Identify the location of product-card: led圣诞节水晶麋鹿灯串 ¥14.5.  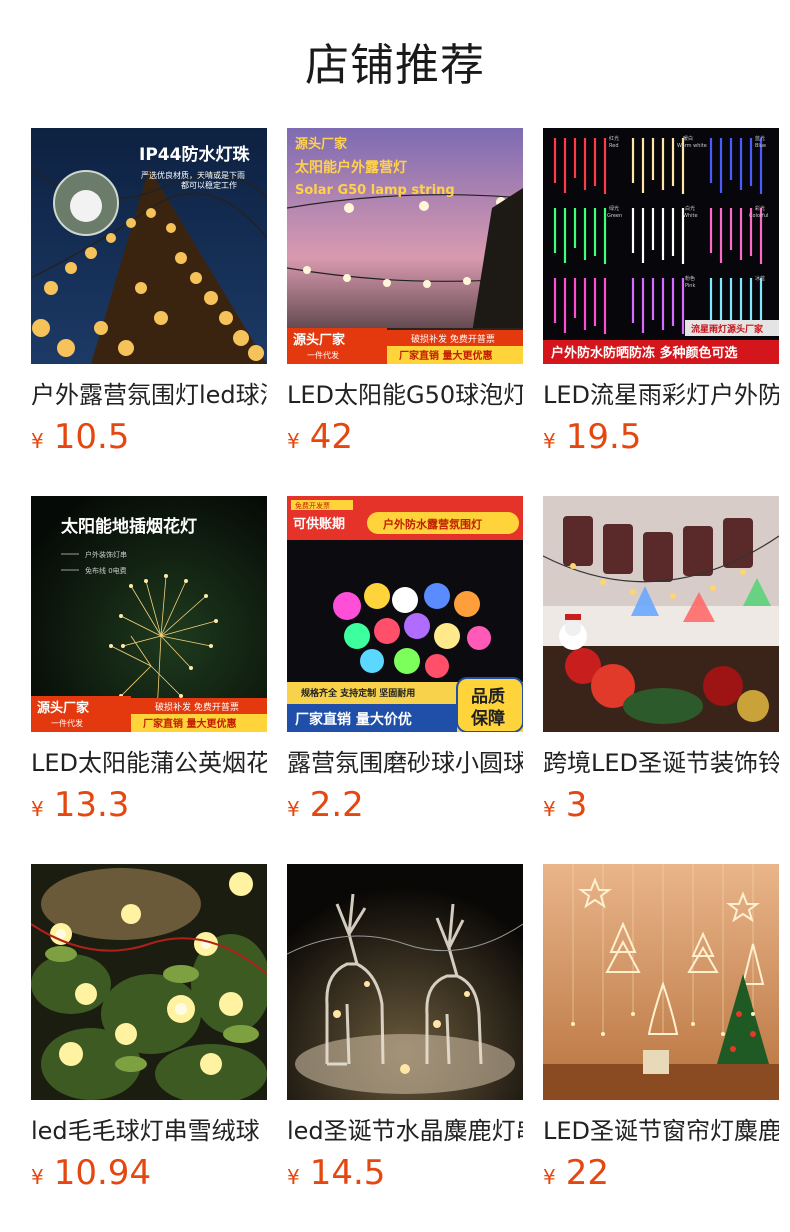
(405, 1034).